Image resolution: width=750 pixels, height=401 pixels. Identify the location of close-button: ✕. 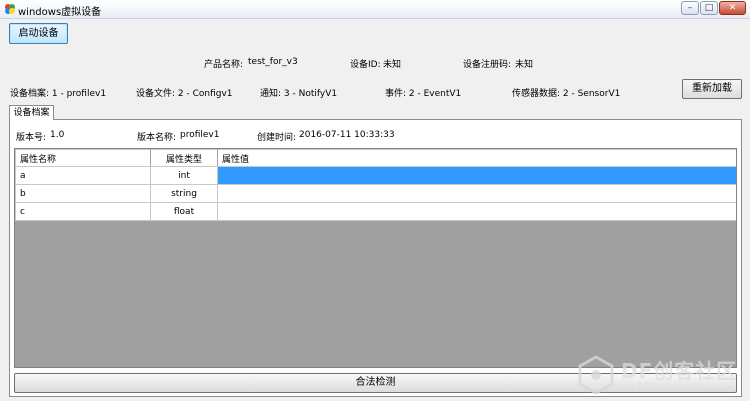
(732, 8).